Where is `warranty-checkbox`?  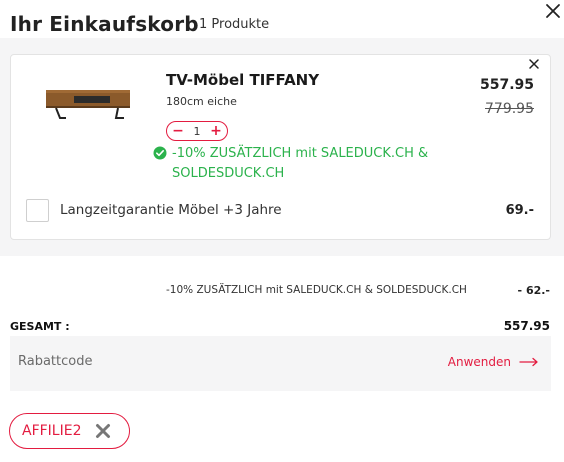
warranty-checkbox is located at coordinates (37, 210).